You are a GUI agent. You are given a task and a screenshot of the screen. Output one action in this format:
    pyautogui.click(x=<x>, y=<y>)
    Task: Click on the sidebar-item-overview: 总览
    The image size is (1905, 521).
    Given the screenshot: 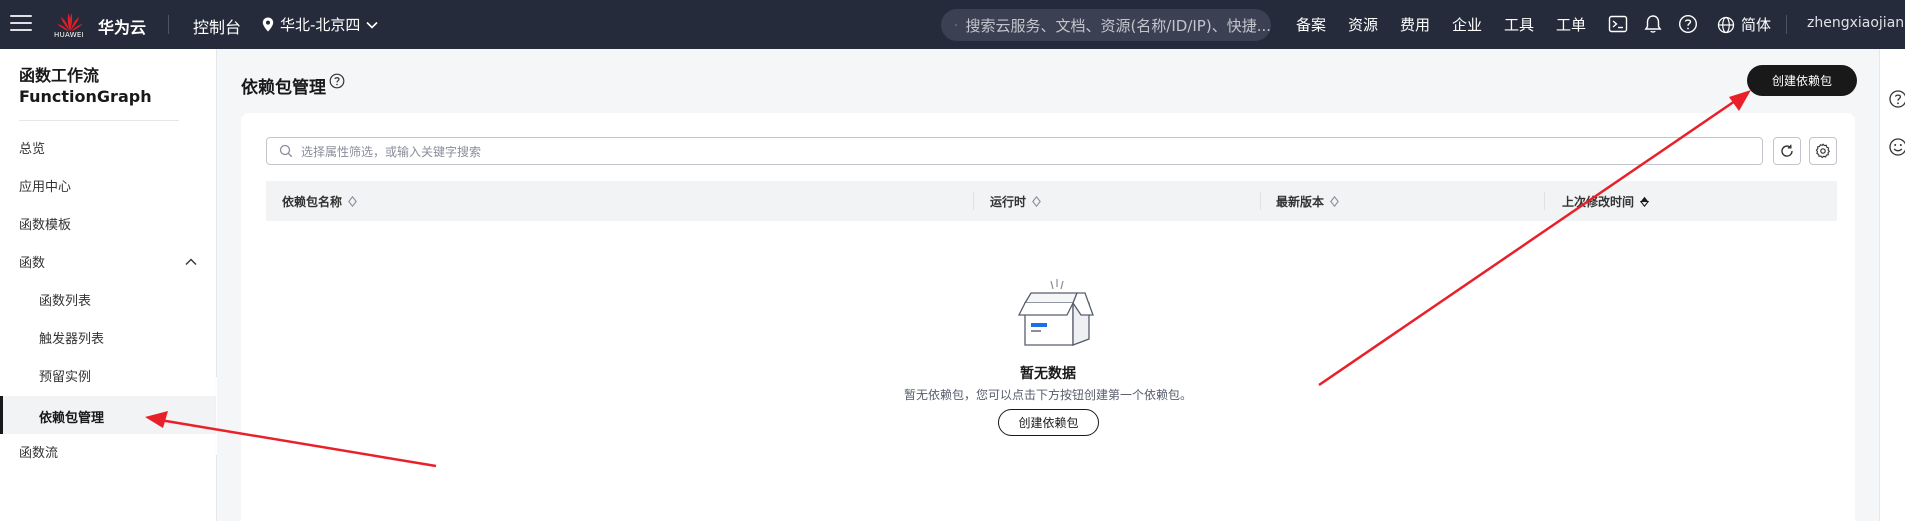 What is the action you would take?
    pyautogui.click(x=32, y=147)
    